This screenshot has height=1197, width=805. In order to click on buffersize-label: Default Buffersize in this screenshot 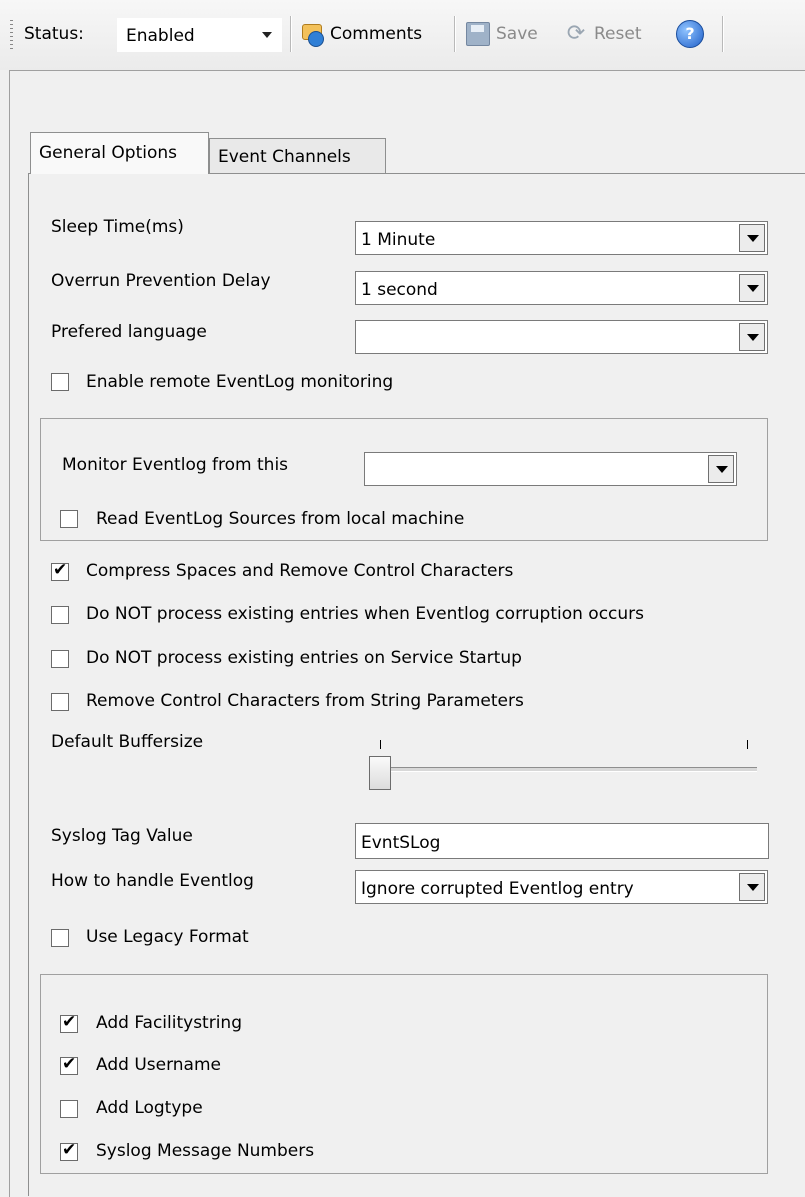, I will do `click(127, 742)`.